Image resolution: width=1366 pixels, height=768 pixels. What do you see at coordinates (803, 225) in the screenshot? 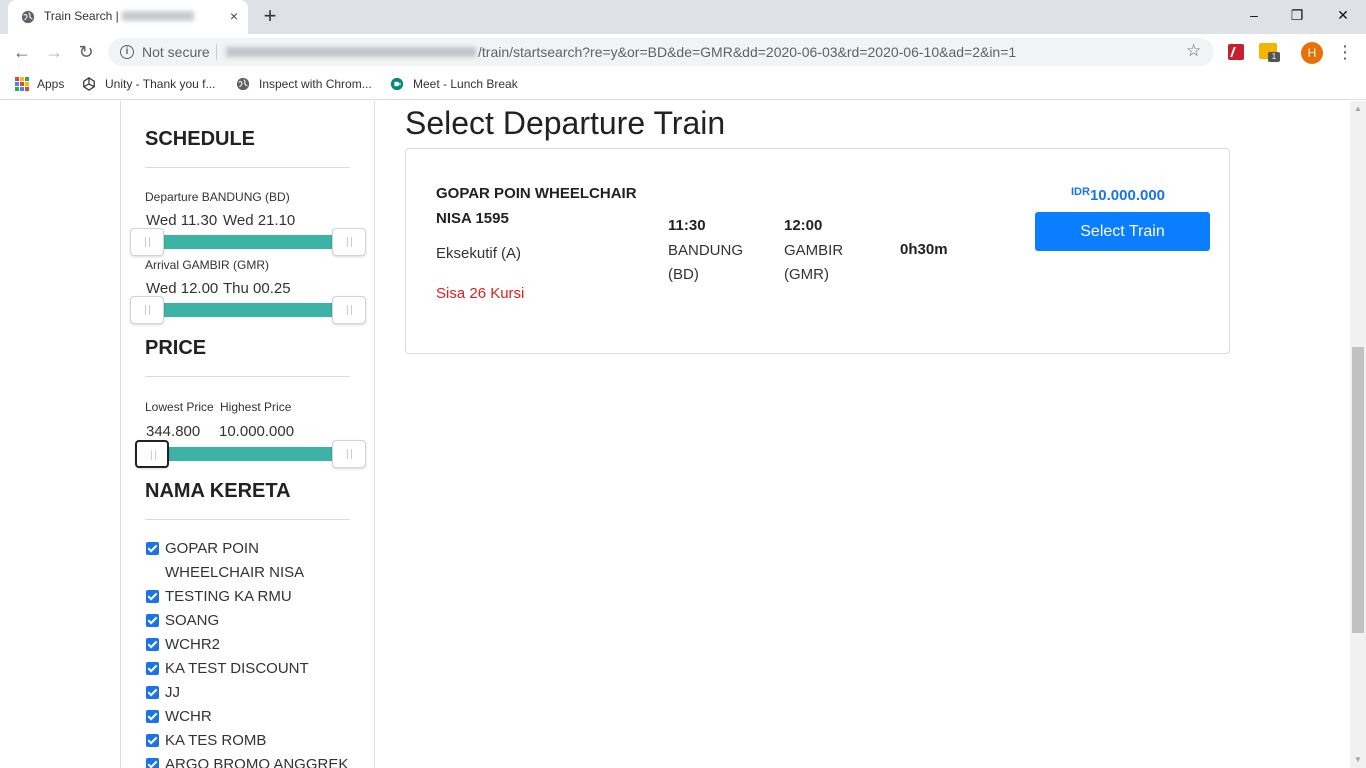
I see `arrival-time: 12:00` at bounding box center [803, 225].